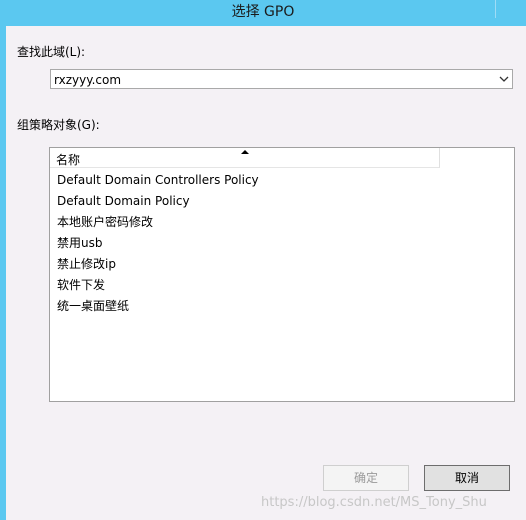 This screenshot has height=520, width=526. Describe the element at coordinates (158, 180) in the screenshot. I see `list-item: Default Domain Controllers Policy` at that location.